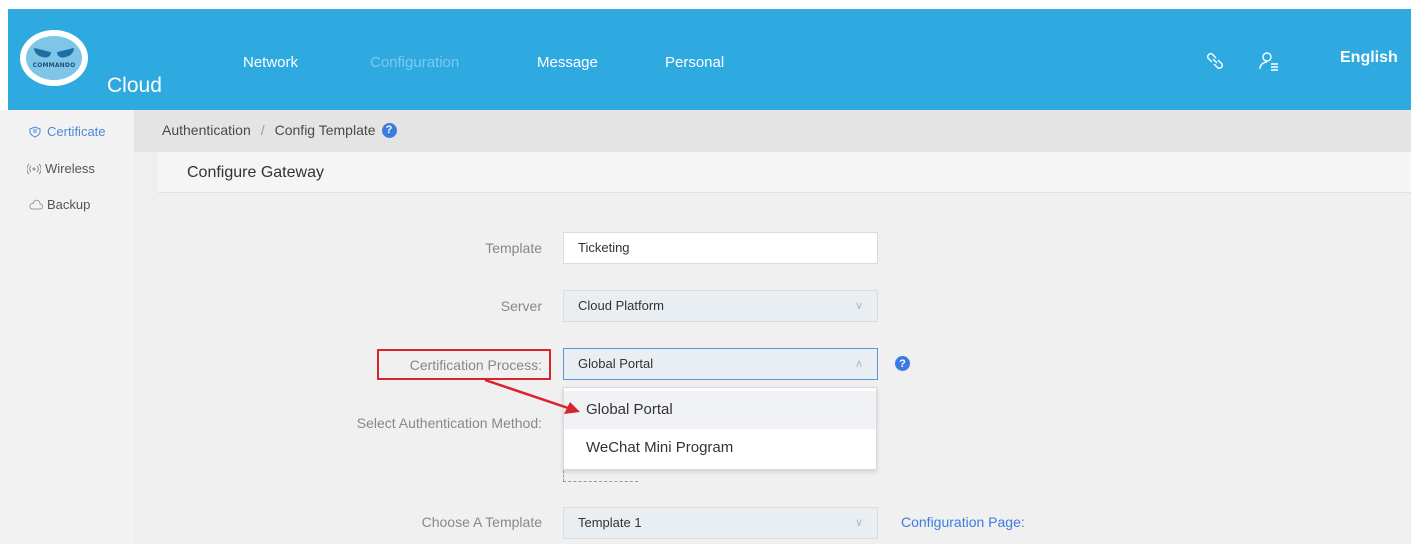 This screenshot has height=544, width=1411. Describe the element at coordinates (720, 448) in the screenshot. I see `dropdown-option-wechat-mini-program: WeChat Mini Program` at that location.